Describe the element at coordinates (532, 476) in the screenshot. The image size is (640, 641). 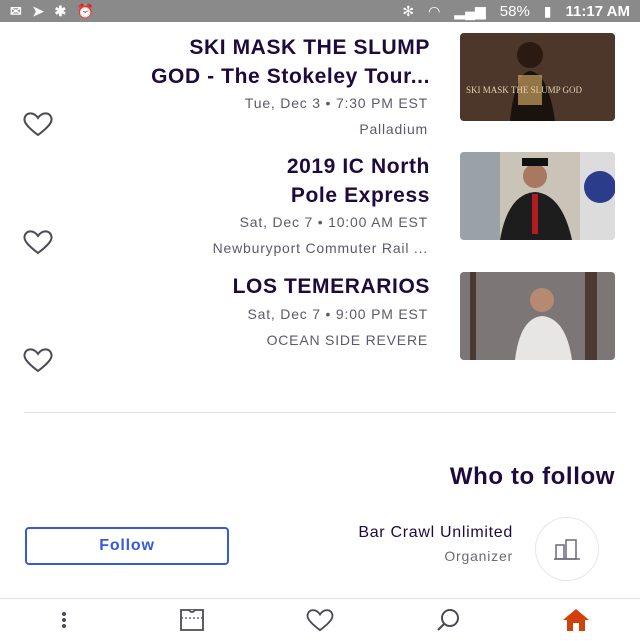
I see `who-to-follow-title: Who to follow` at that location.